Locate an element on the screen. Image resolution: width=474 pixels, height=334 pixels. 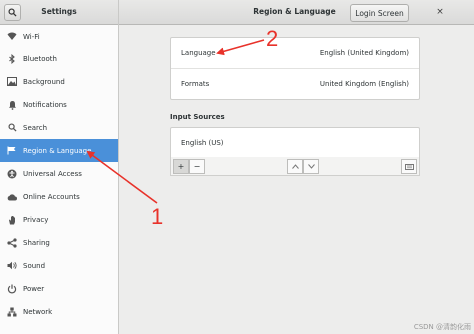
language-label: Language is located at coordinates (198, 53).